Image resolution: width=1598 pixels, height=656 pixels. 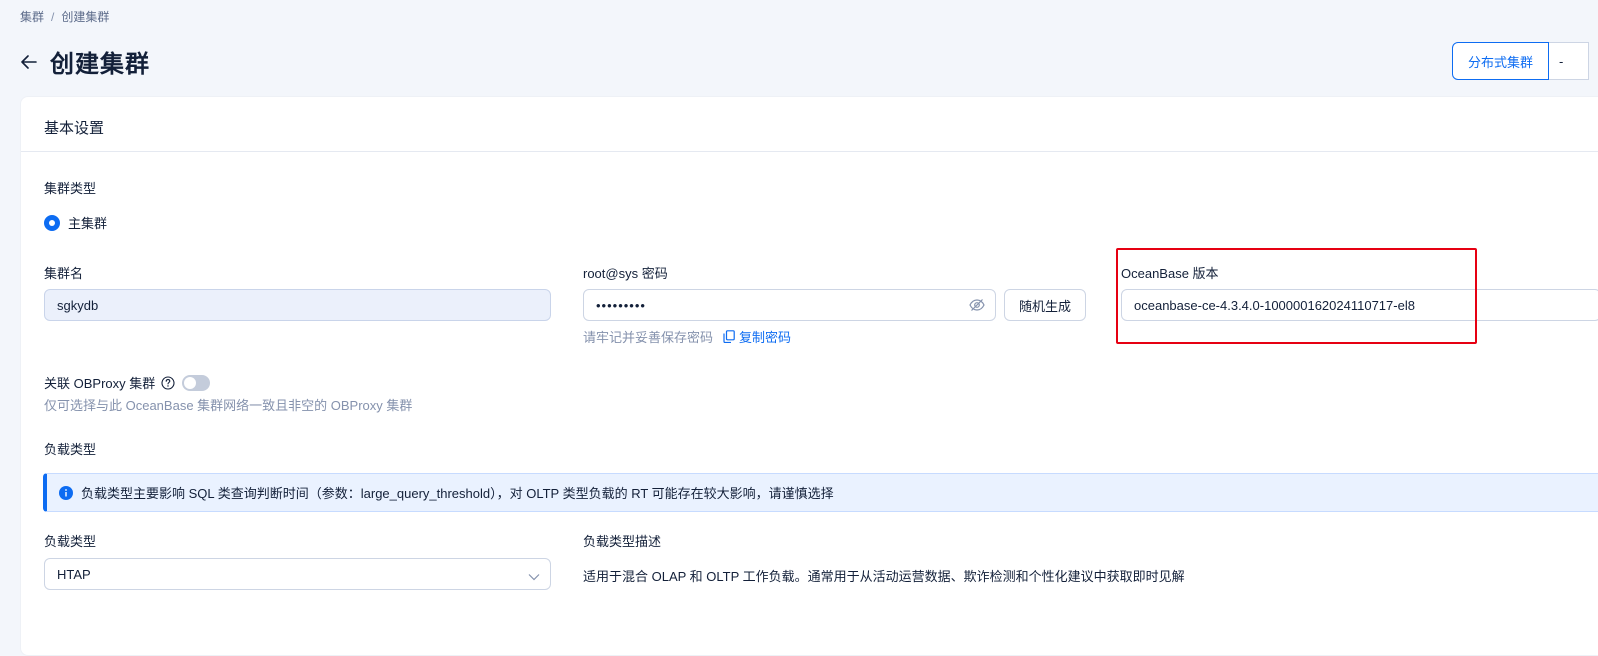 I want to click on next-mode-button: -, so click(x=1569, y=61).